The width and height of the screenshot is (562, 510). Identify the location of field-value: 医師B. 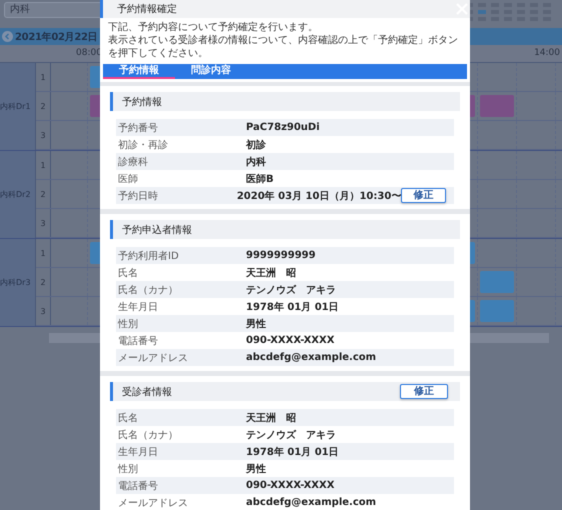
(260, 179).